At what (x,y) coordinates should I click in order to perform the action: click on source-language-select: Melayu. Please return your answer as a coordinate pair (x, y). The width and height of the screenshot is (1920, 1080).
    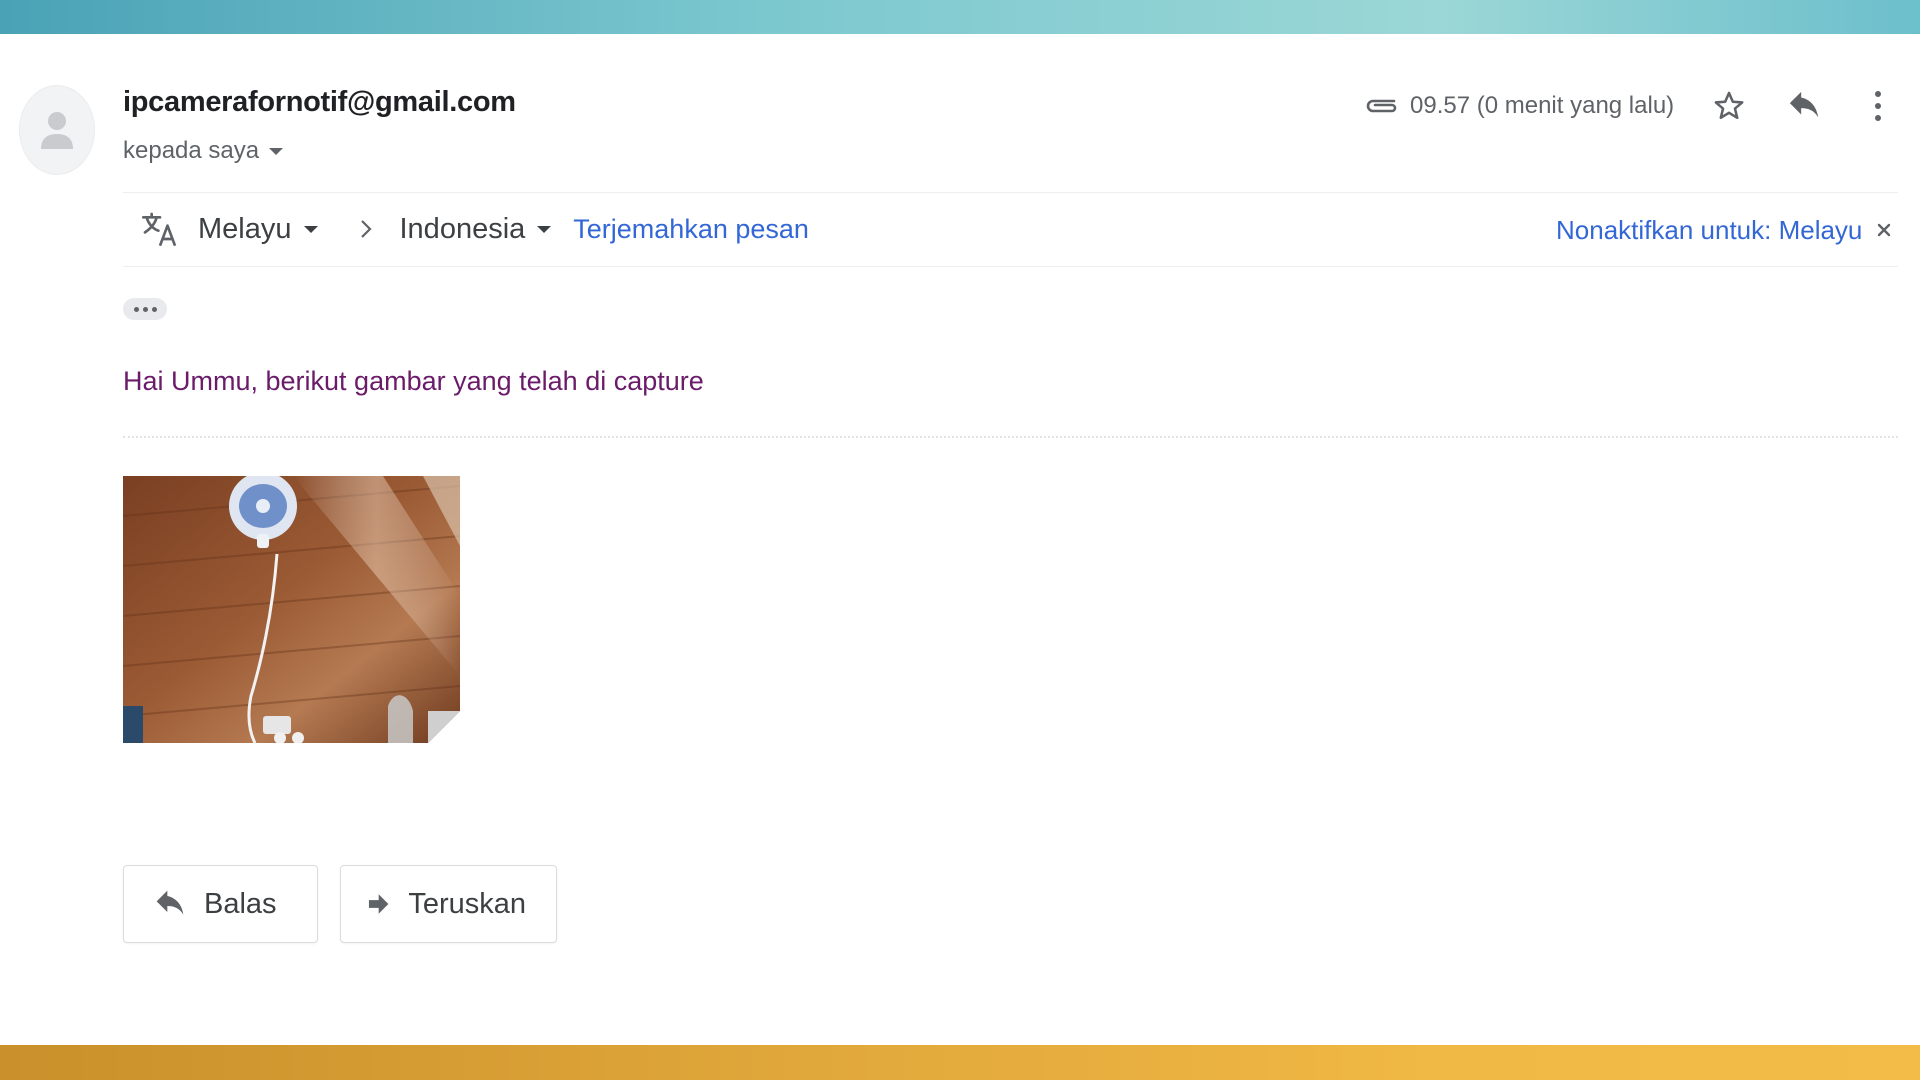
    Looking at the image, I should click on (258, 229).